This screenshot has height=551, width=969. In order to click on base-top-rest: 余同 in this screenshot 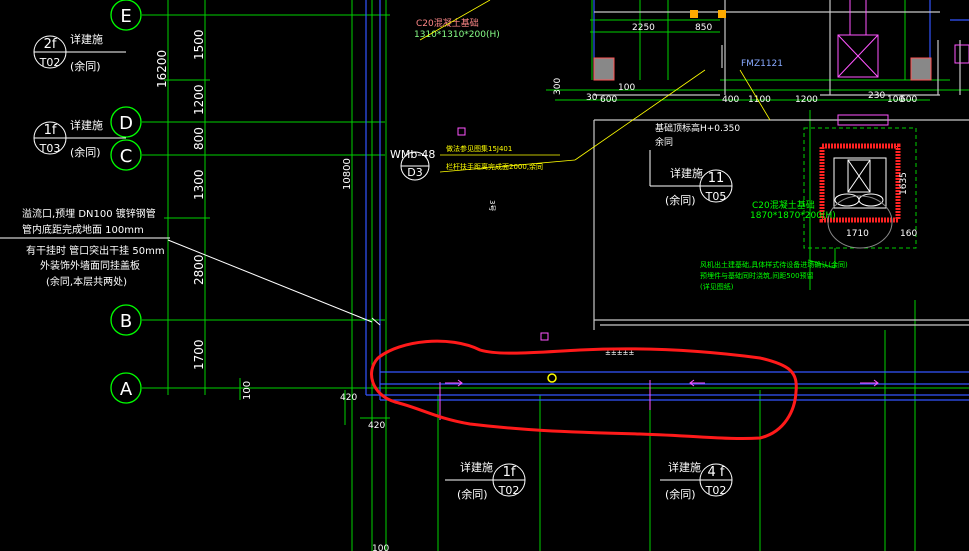, I will do `click(664, 142)`.